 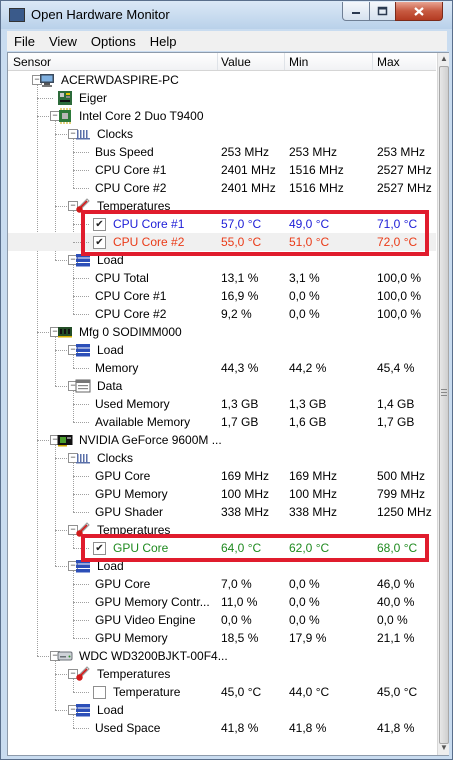 What do you see at coordinates (222, 332) in the screenshot?
I see `tree-node: − Mfg 0 SODIMM000` at bounding box center [222, 332].